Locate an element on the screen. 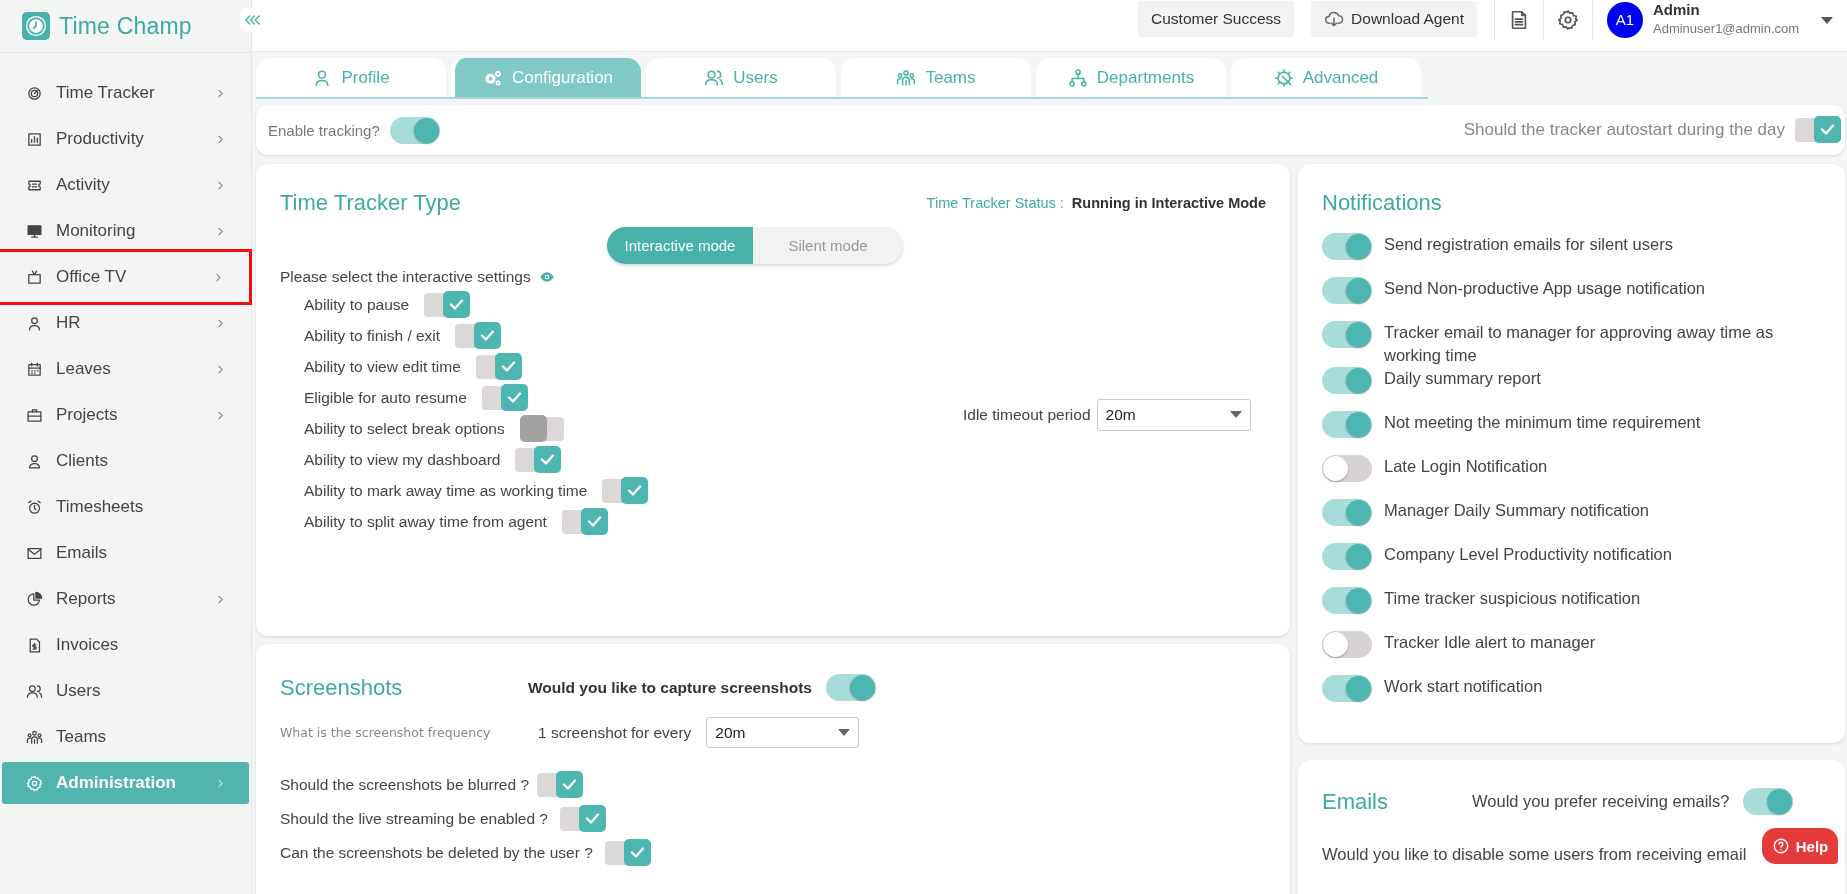  sidebar-item: Reports is located at coordinates (125, 599).